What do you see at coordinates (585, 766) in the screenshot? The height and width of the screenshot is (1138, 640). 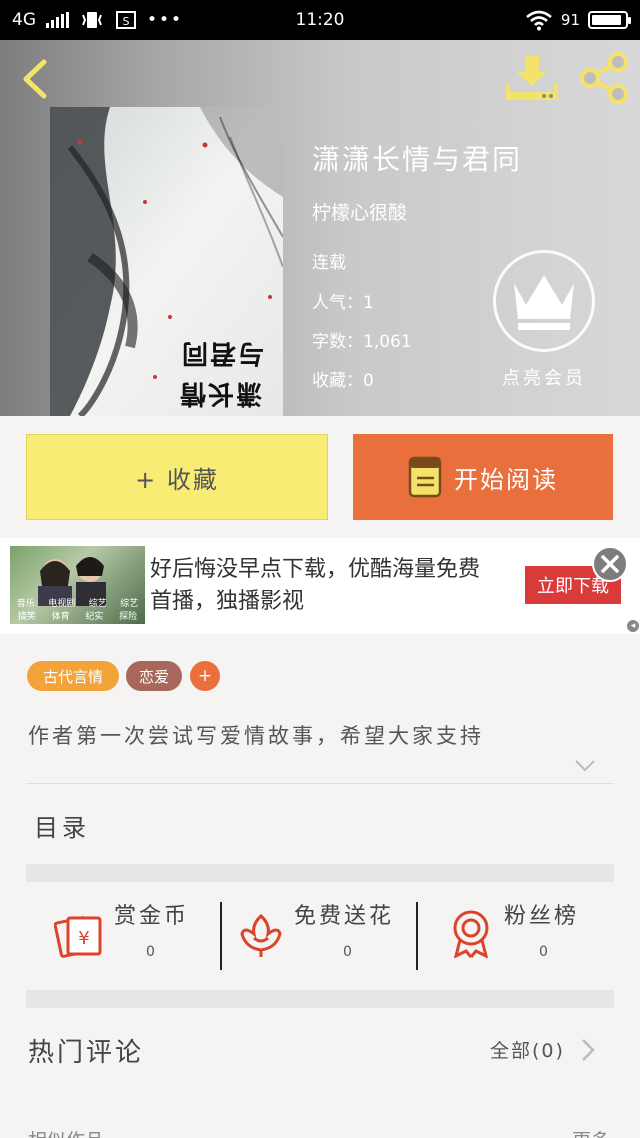 I see `chevron-down-icon` at bounding box center [585, 766].